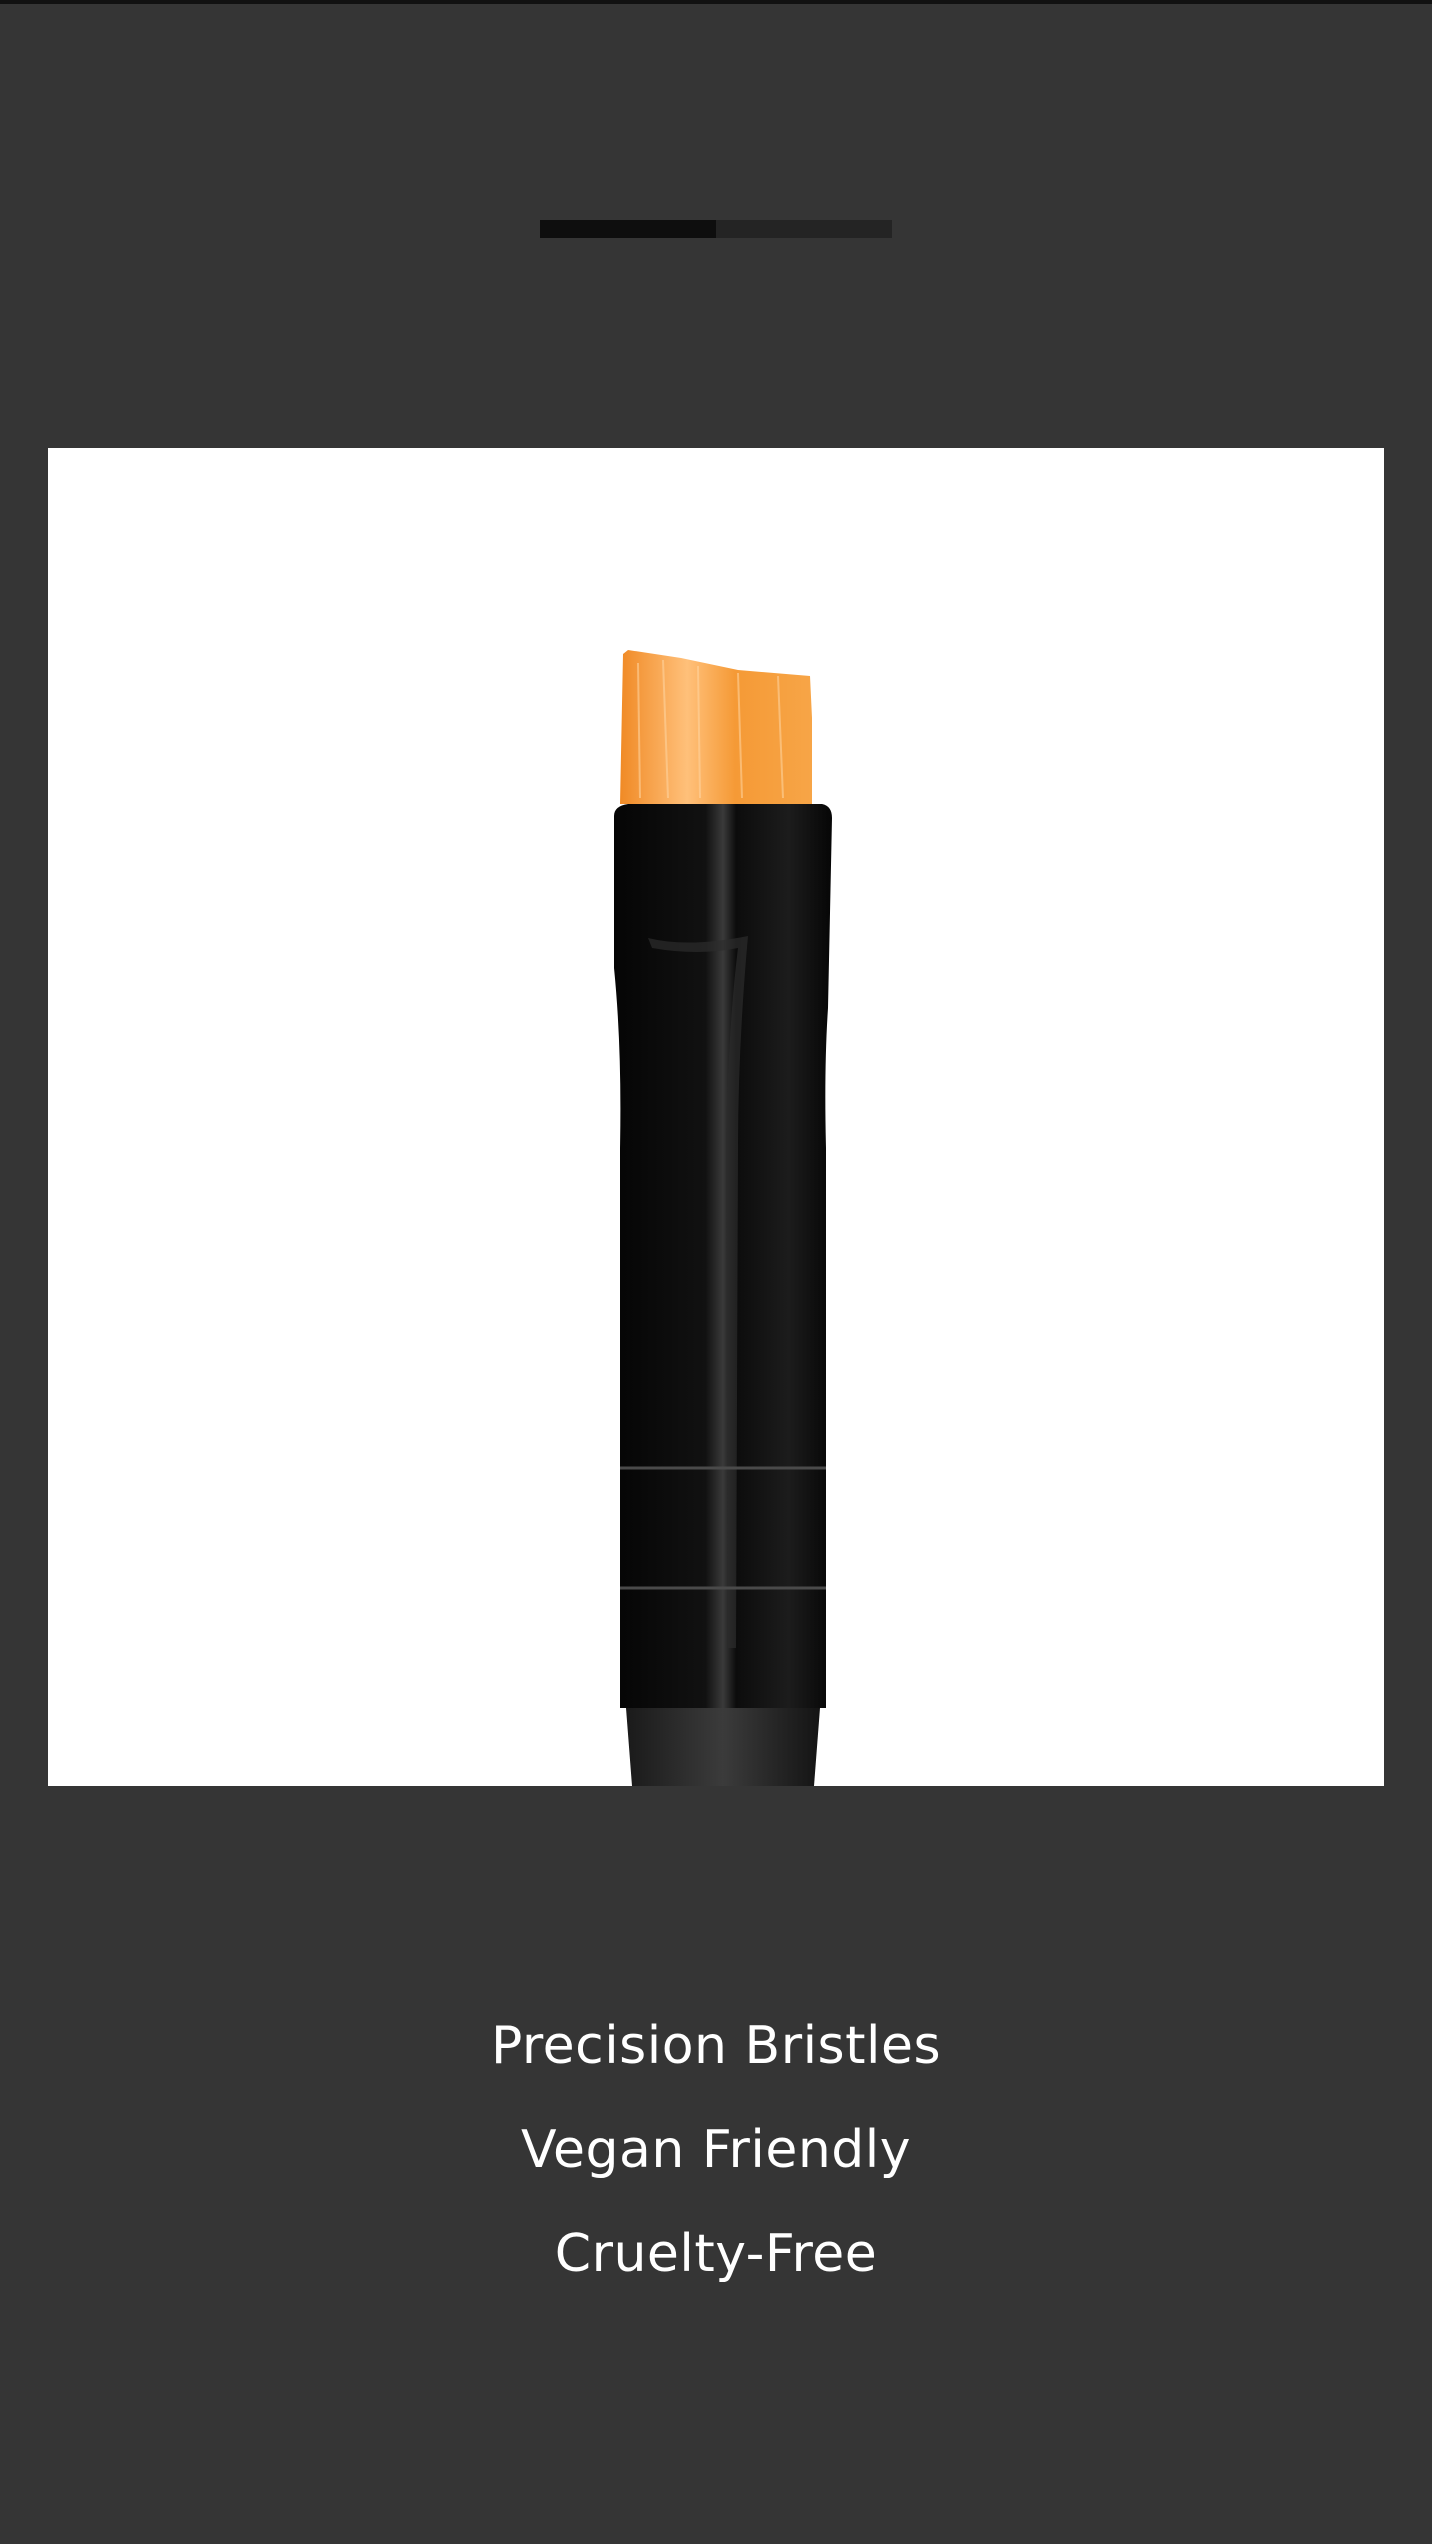 Image resolution: width=1432 pixels, height=2544 pixels. I want to click on brush-handle-base, so click(723, 1747).